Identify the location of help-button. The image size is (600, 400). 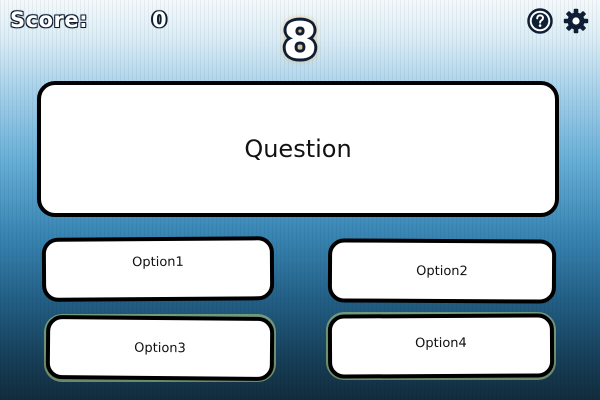
(540, 21).